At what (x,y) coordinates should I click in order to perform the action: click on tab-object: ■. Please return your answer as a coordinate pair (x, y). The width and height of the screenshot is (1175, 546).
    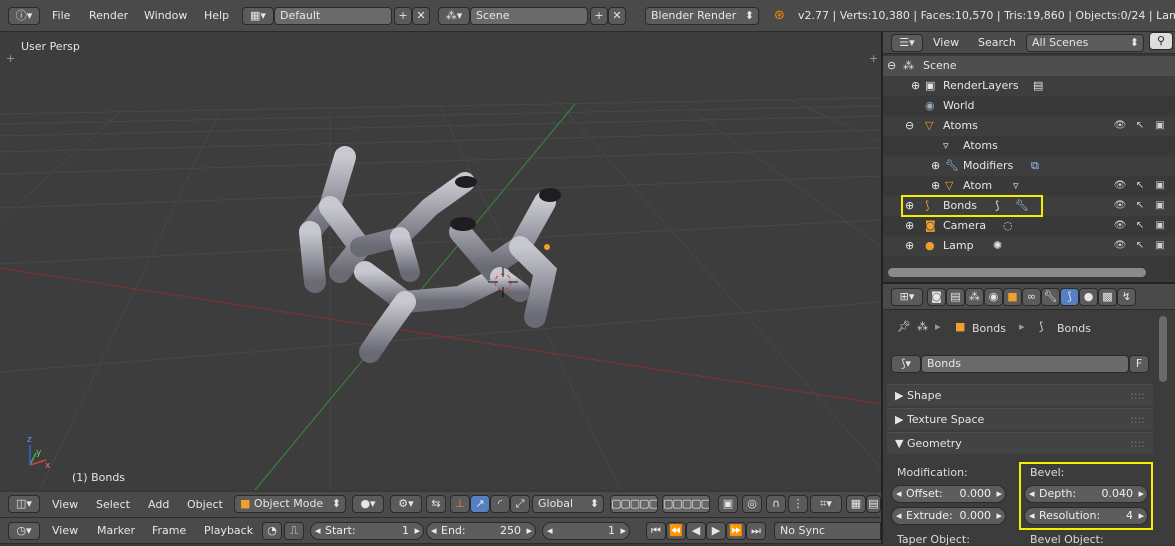
    Looking at the image, I should click on (1012, 297).